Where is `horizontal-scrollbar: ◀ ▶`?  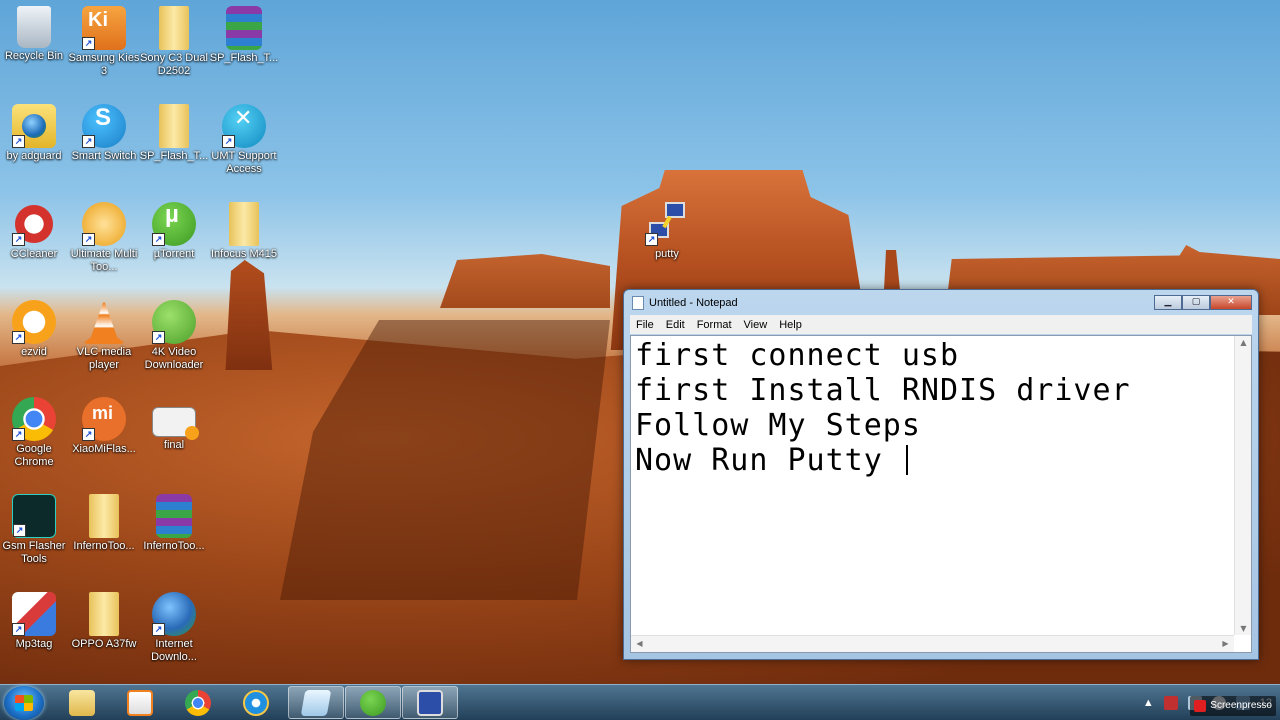 horizontal-scrollbar: ◀ ▶ is located at coordinates (932, 643).